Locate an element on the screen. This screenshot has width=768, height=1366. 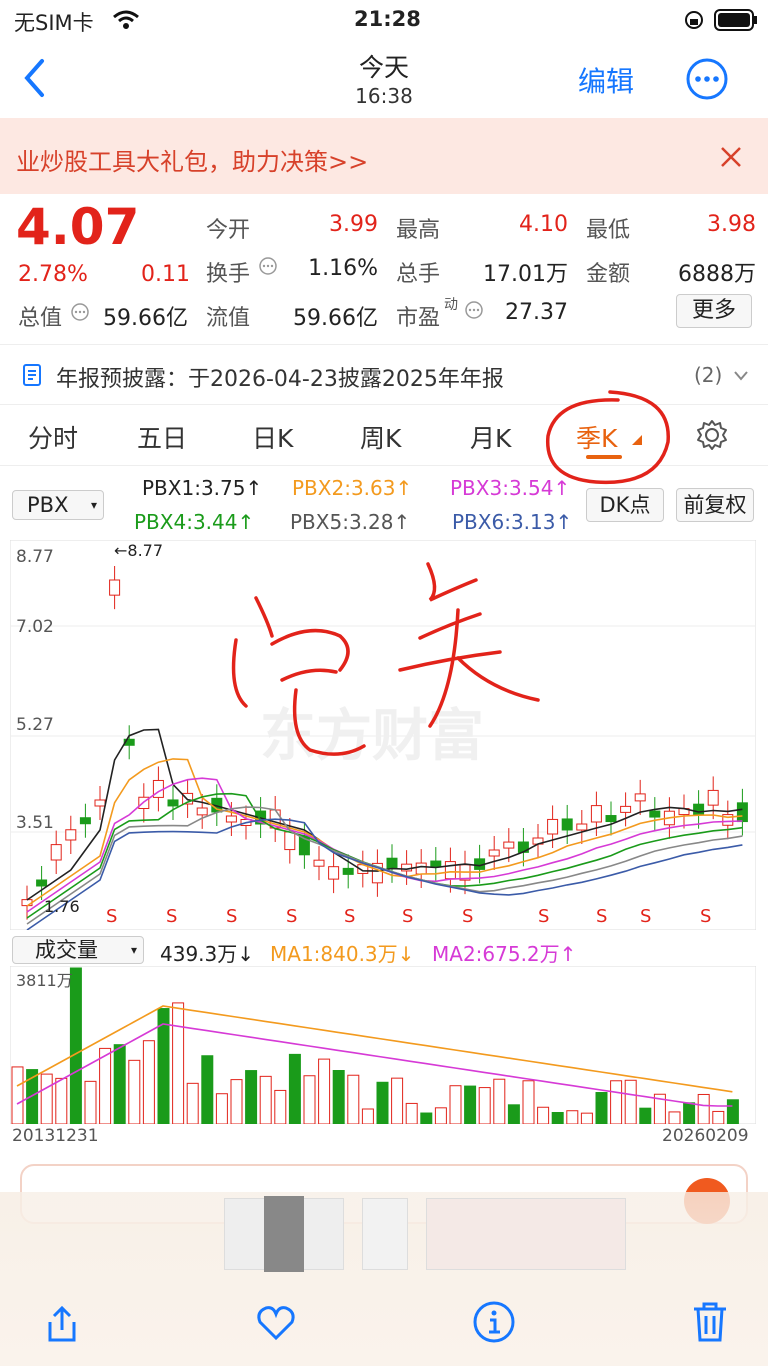
gear-icon is located at coordinates (712, 435).